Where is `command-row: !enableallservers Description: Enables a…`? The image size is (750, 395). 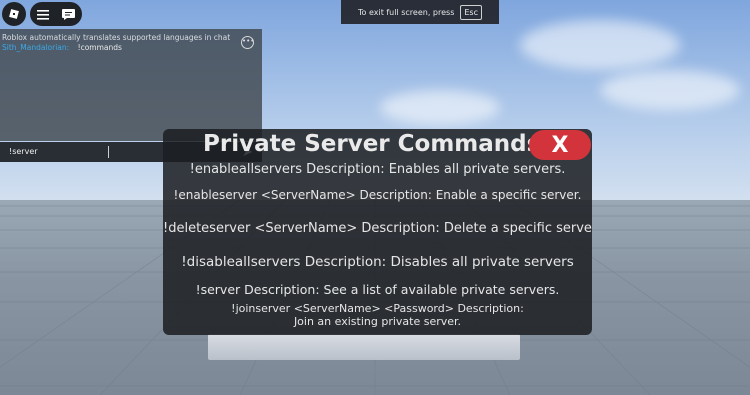 command-row: !enableallservers Description: Enables a… is located at coordinates (377, 169).